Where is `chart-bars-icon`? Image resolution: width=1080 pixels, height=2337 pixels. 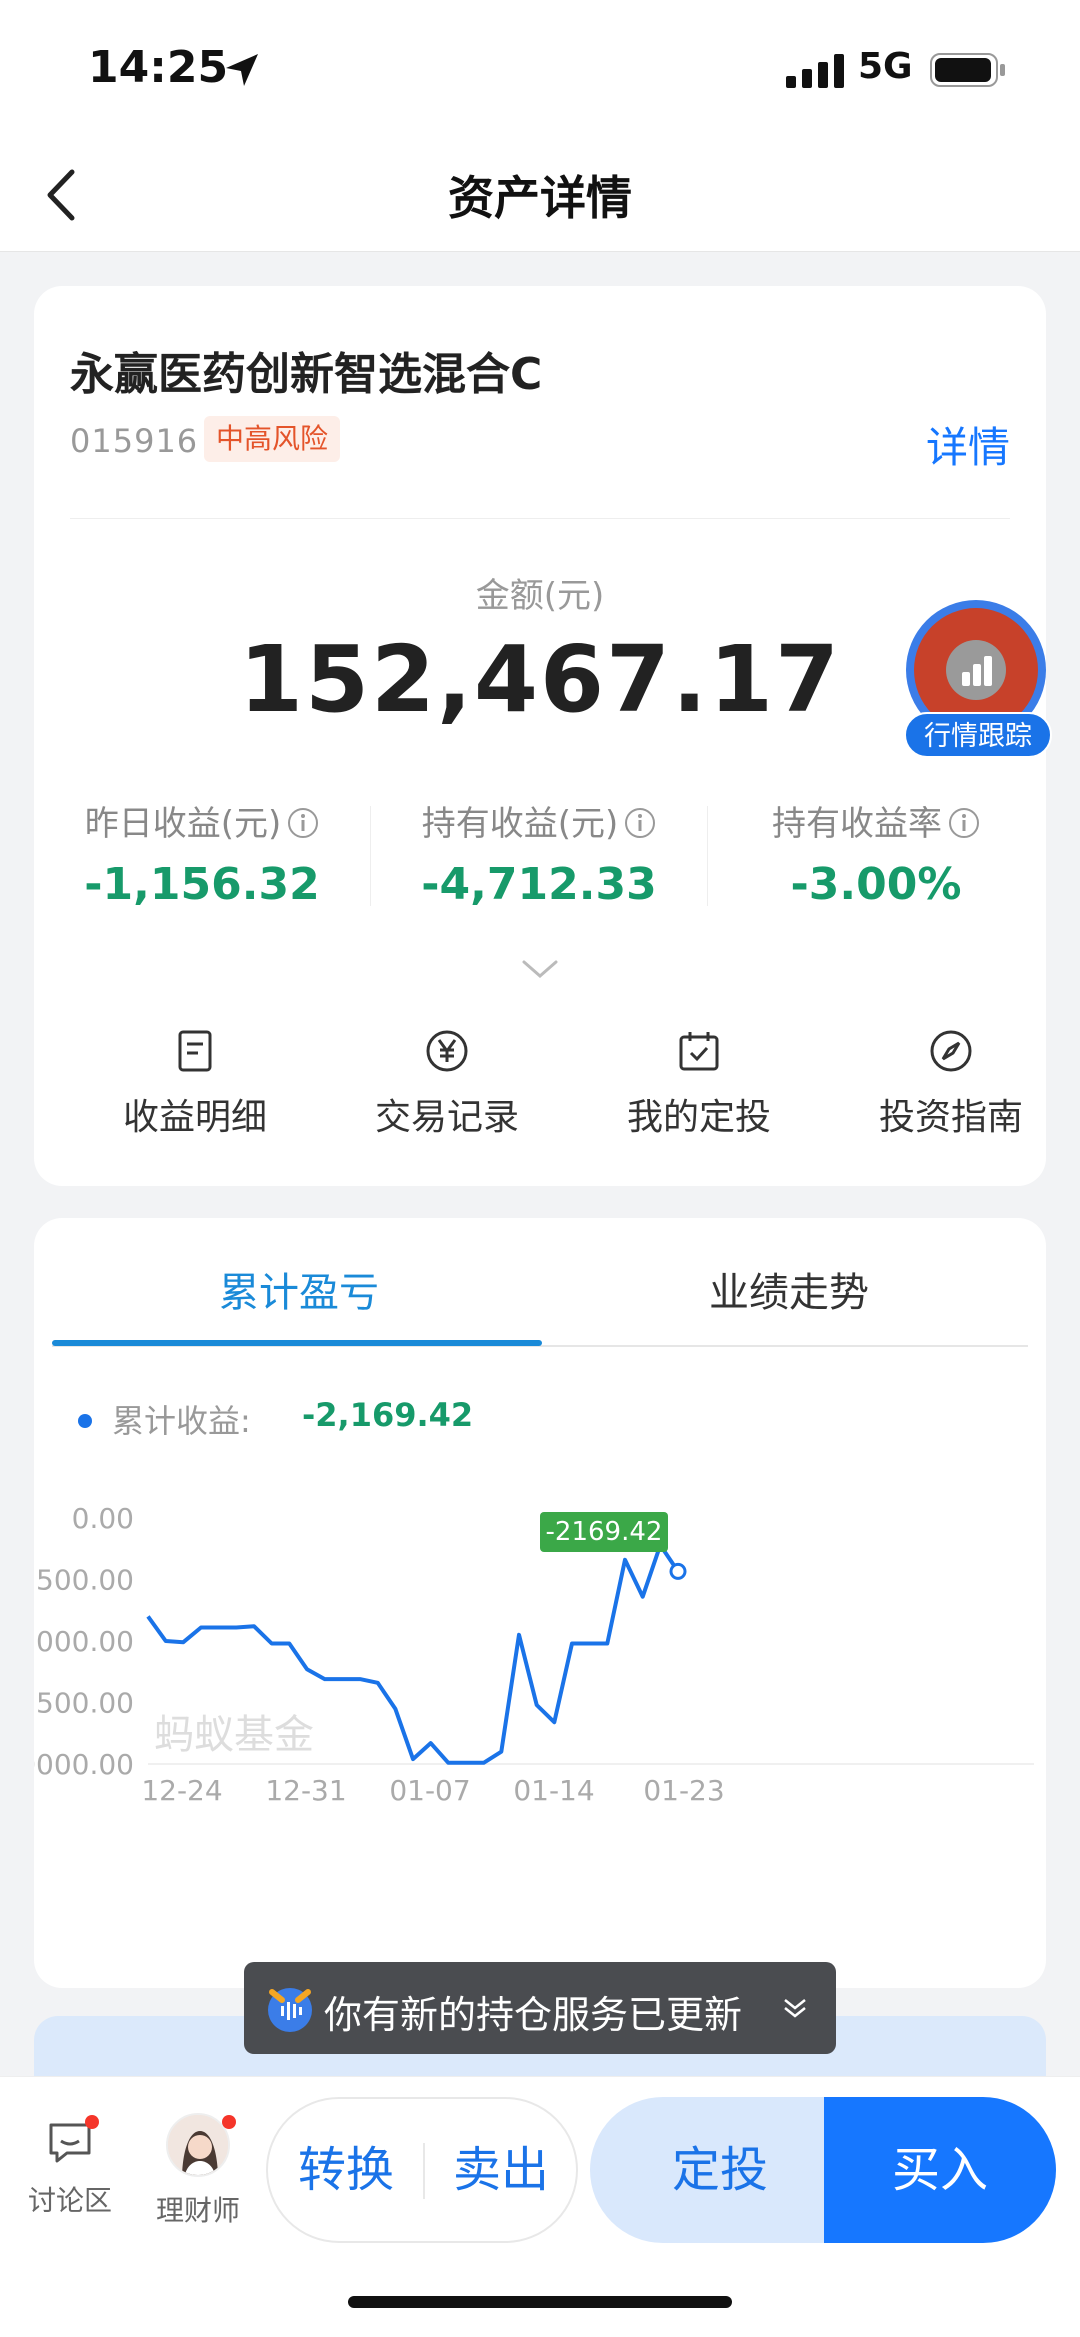
chart-bars-icon is located at coordinates (976, 670).